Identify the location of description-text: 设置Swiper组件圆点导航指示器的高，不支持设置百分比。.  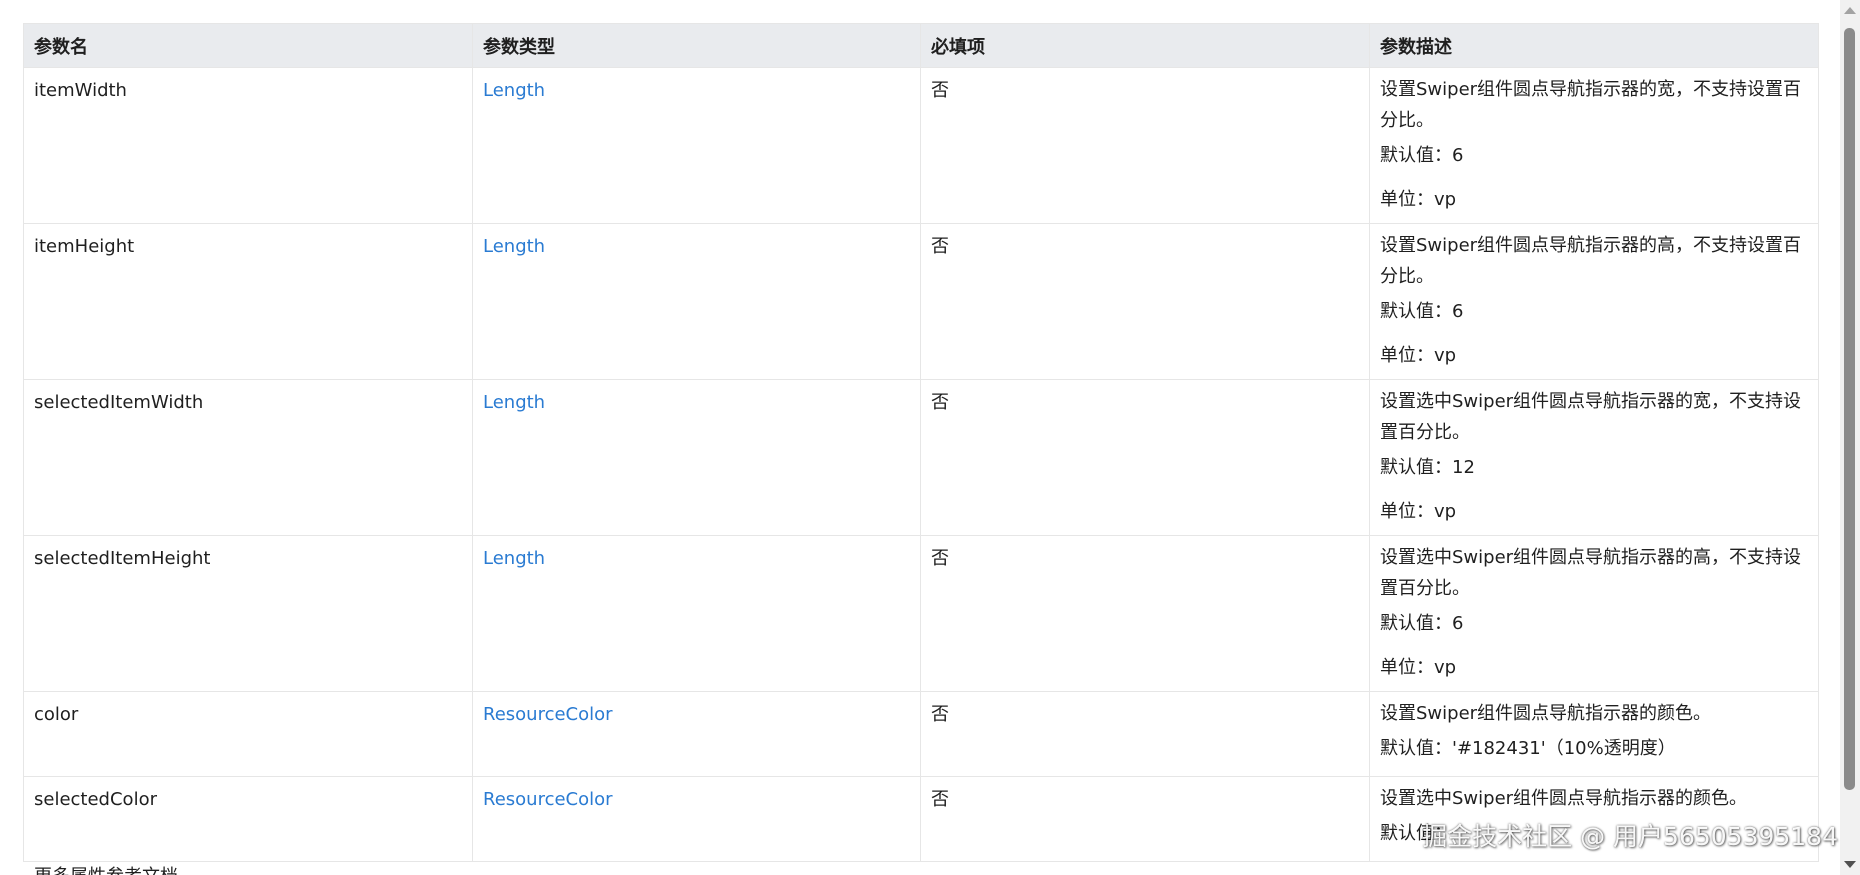
(1591, 261).